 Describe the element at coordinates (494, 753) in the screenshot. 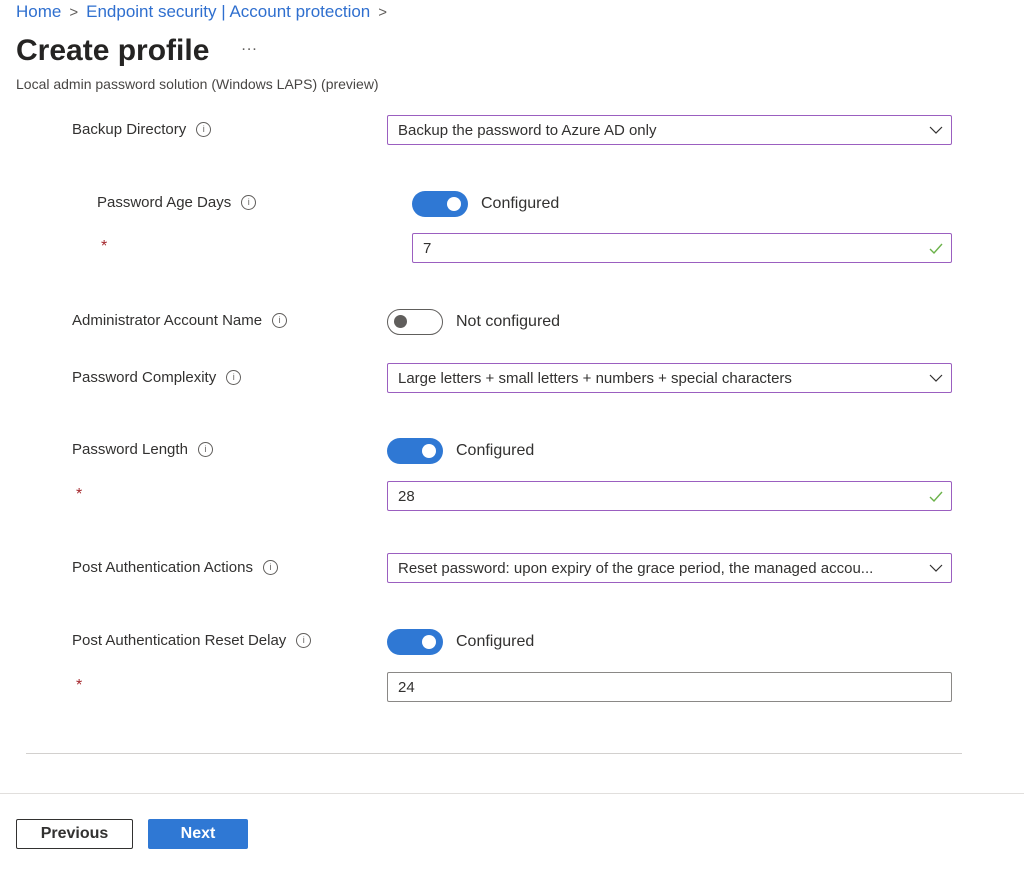

I see `section-divider` at that location.